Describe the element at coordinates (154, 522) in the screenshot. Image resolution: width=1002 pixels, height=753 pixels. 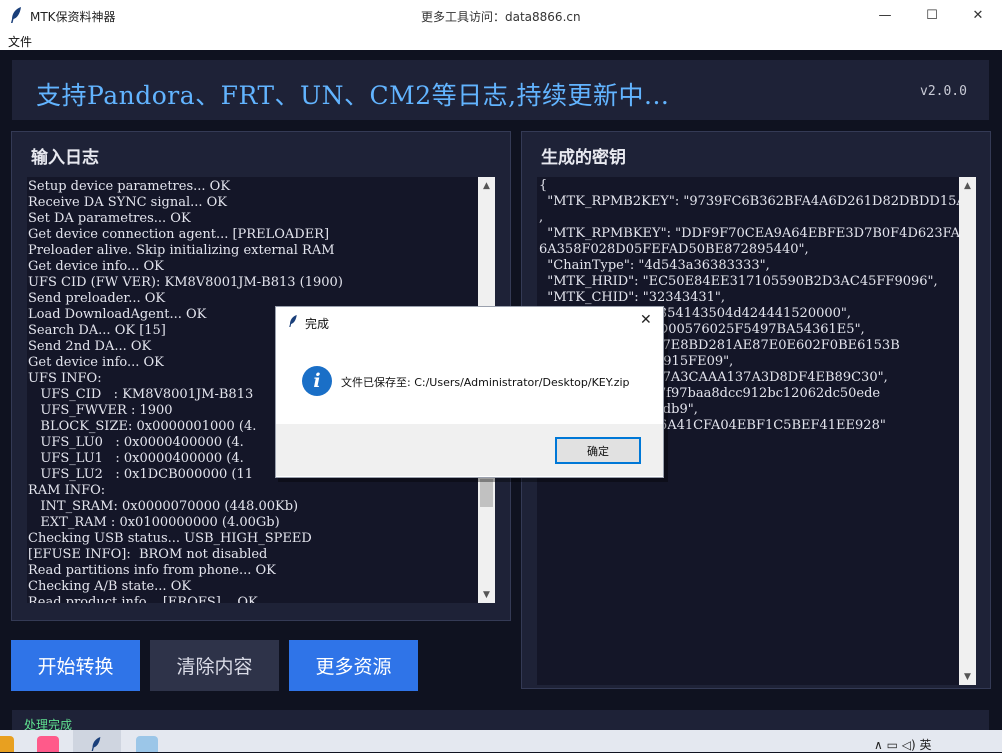
I see `text-line: EXT_RAM : 0x0100000000 (4.00Gb)` at that location.